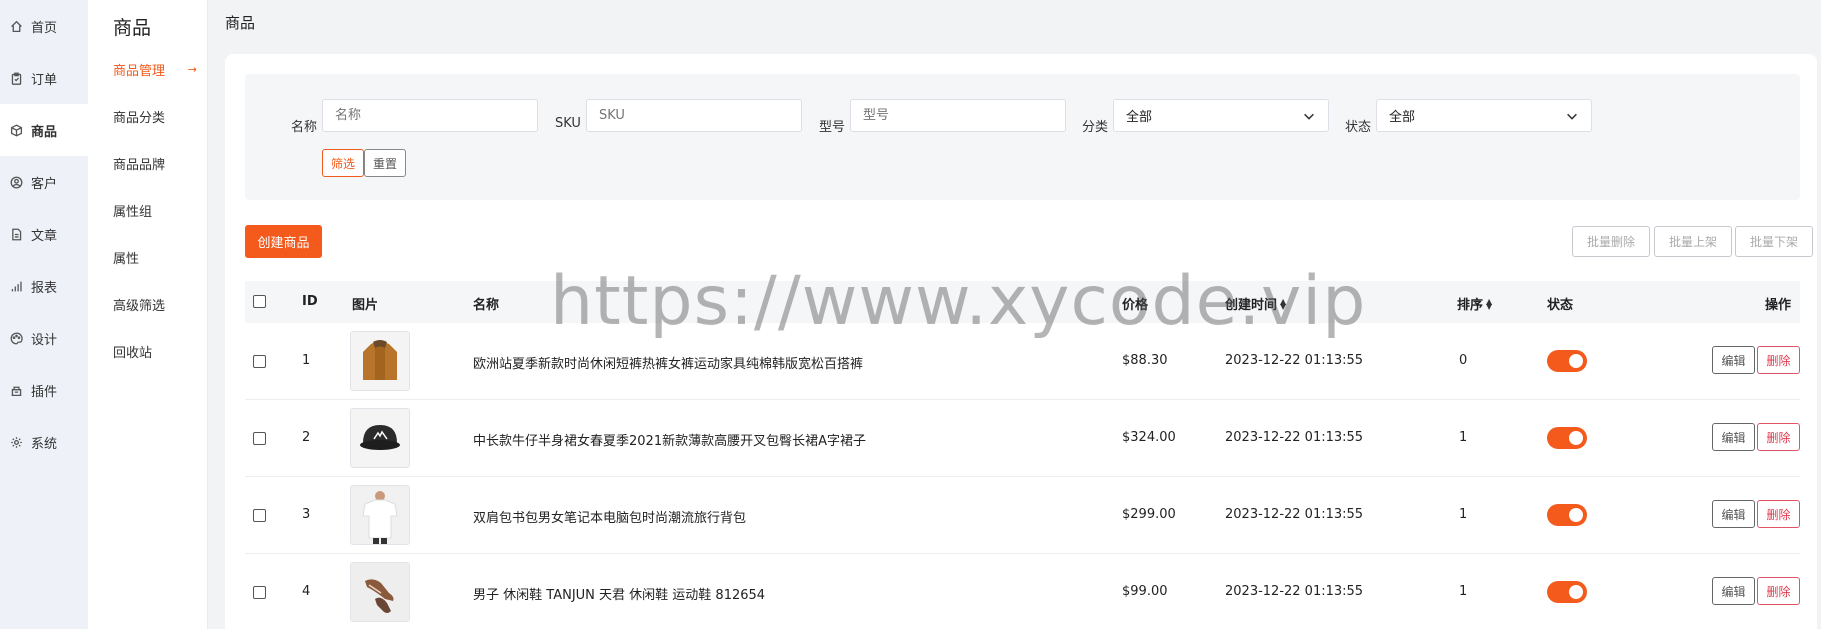  Describe the element at coordinates (16, 442) in the screenshot. I see `gear-icon` at that location.